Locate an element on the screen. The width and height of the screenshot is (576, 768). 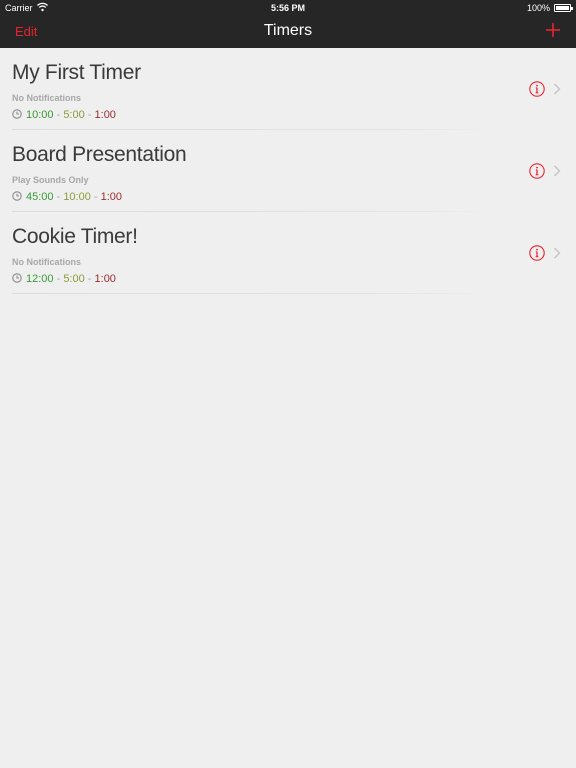
navigation-bar: Edit Timers is located at coordinates (288, 32).